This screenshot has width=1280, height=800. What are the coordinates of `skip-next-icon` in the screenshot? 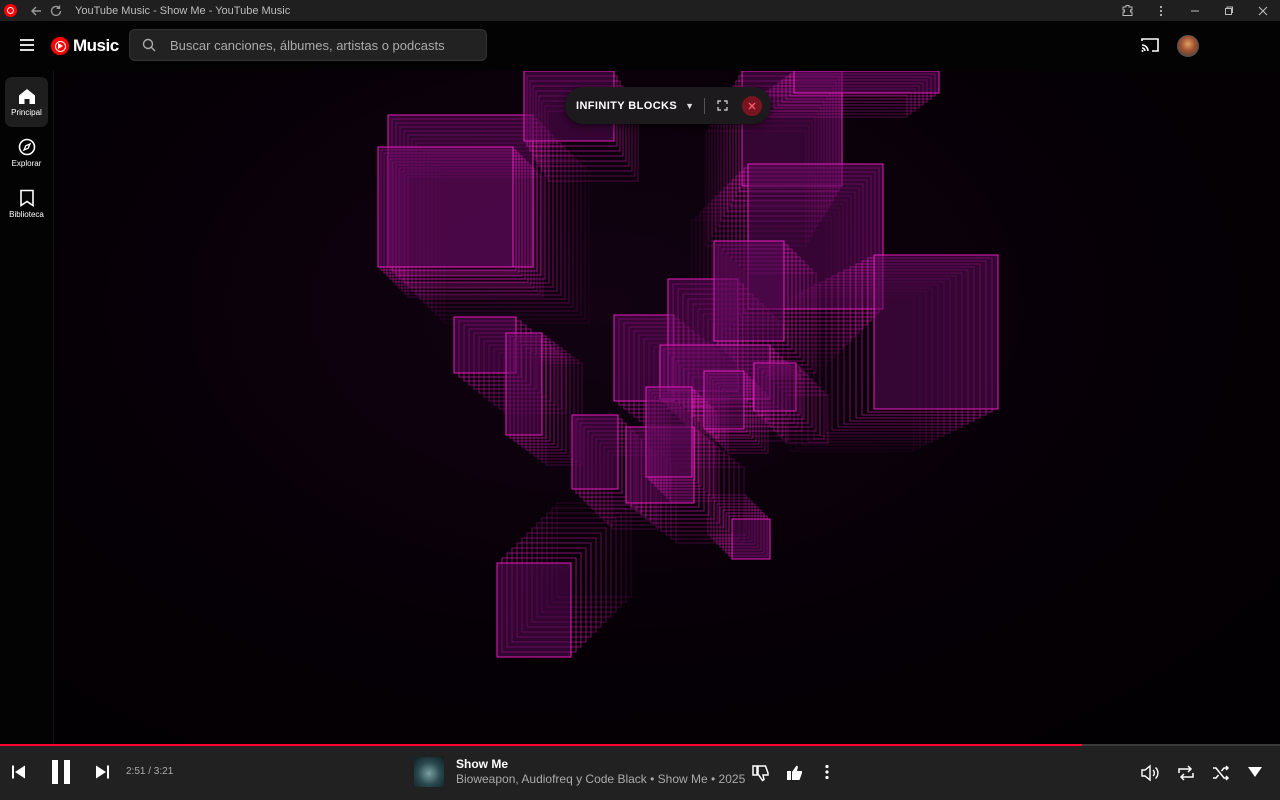 It's located at (102, 772).